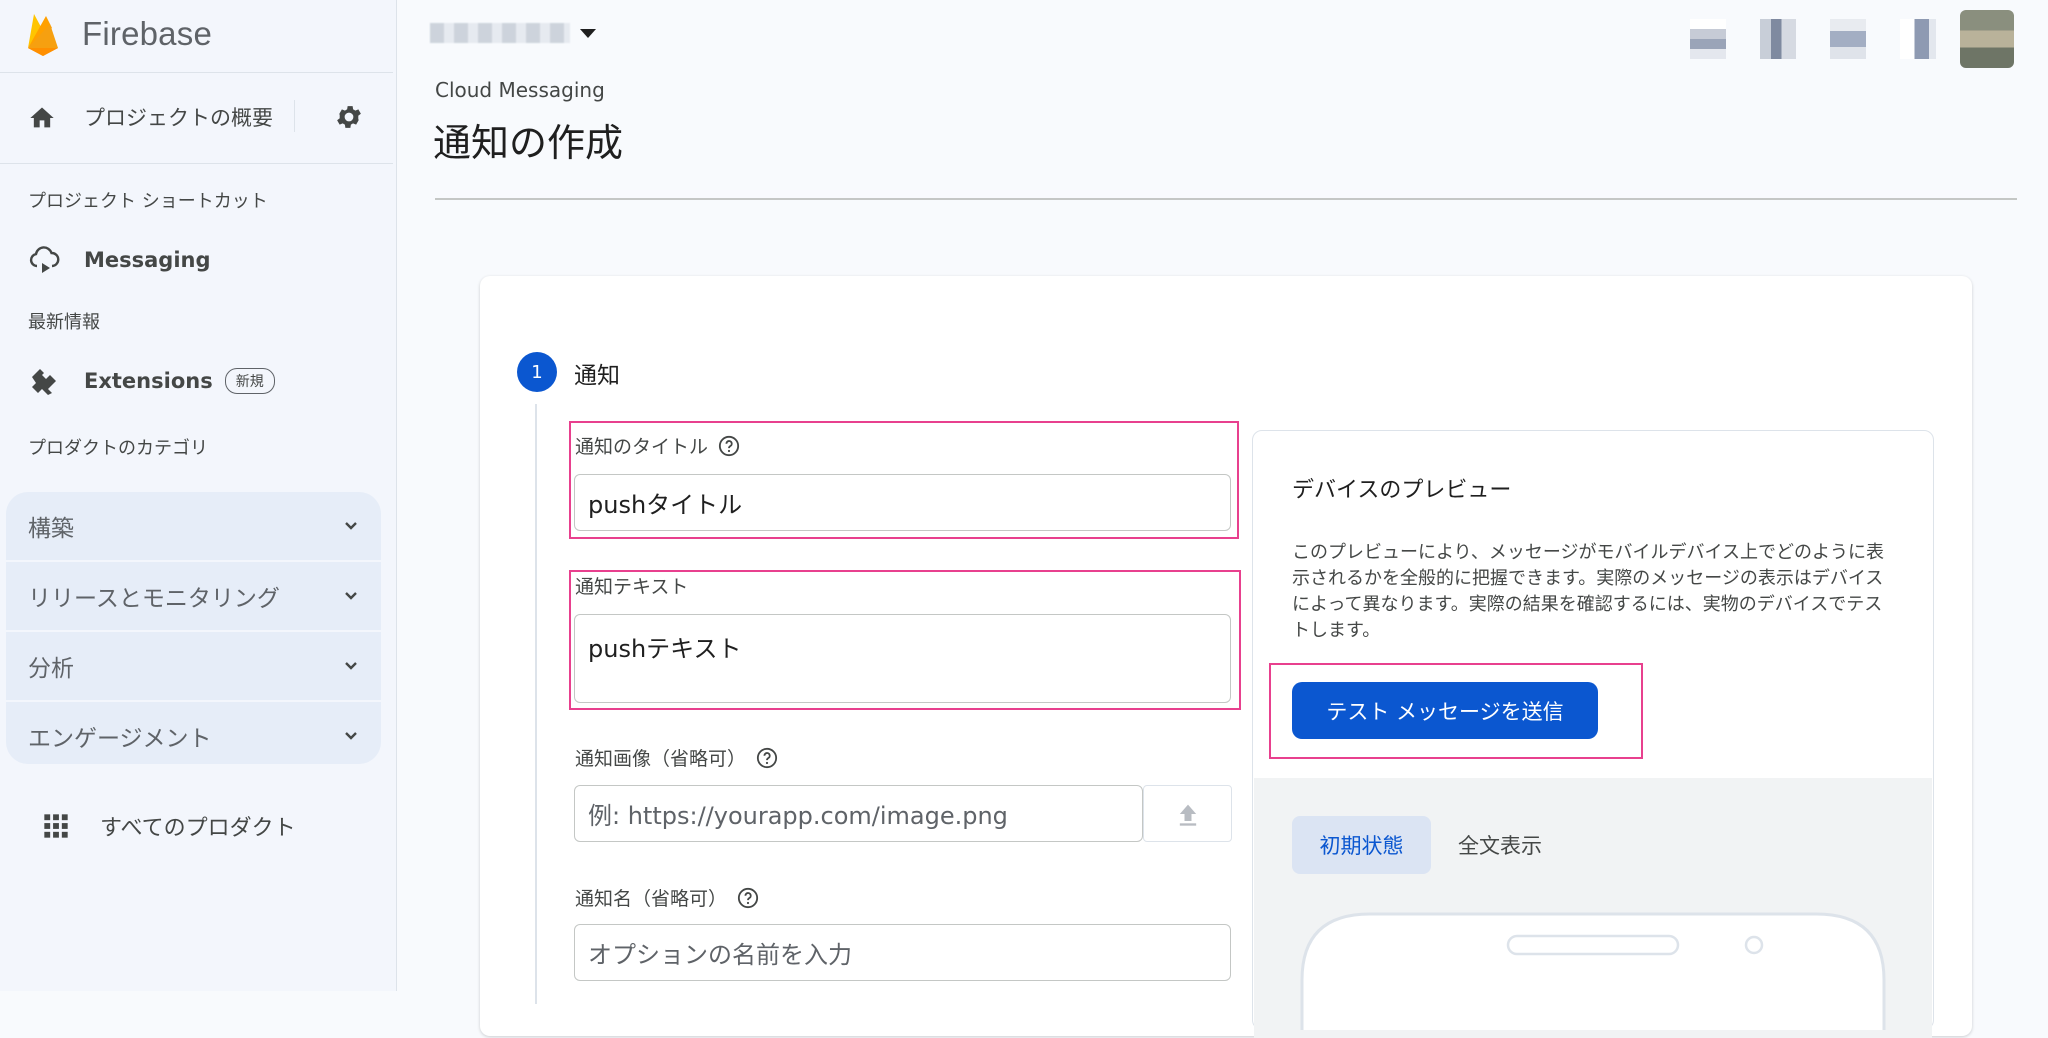  Describe the element at coordinates (536, 704) in the screenshot. I see `step-connector` at that location.